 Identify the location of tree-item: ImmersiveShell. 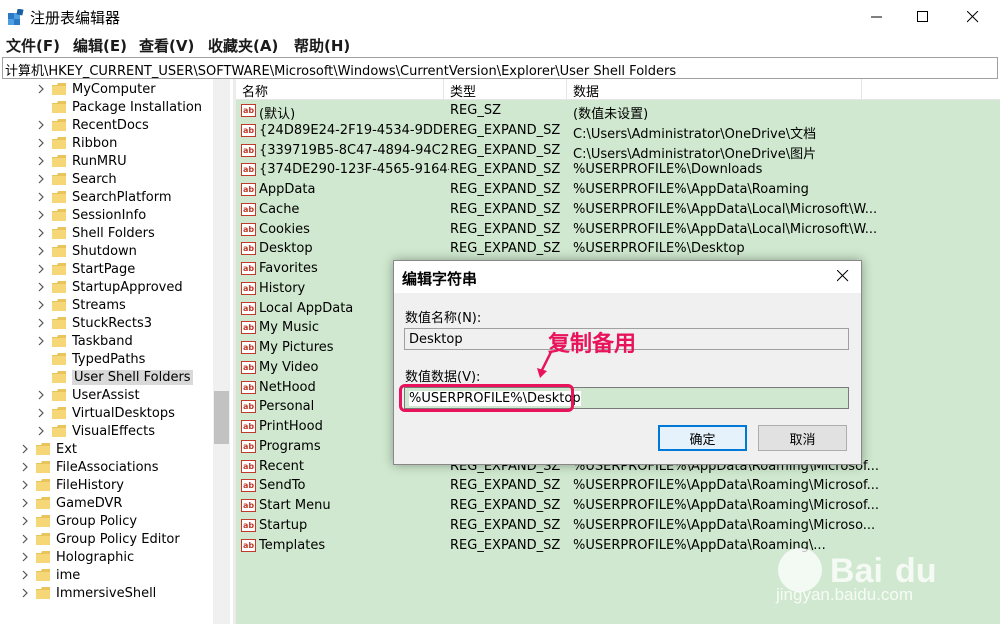
(88, 593).